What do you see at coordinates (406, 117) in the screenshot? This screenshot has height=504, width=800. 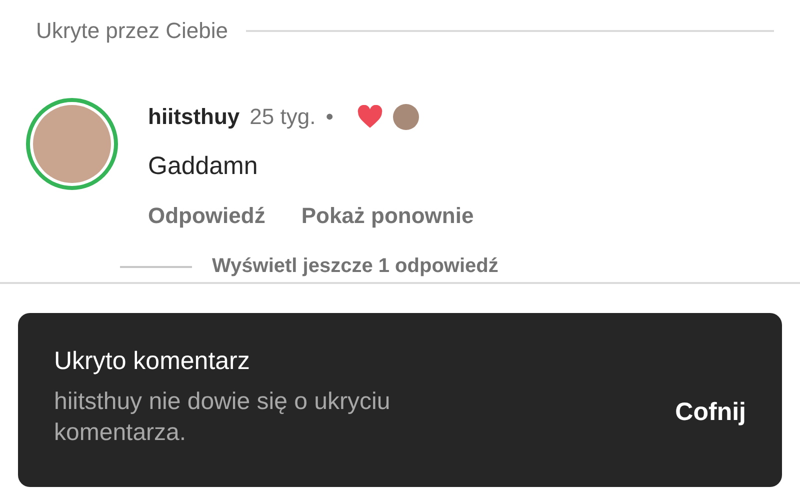 I see `author-avatar` at bounding box center [406, 117].